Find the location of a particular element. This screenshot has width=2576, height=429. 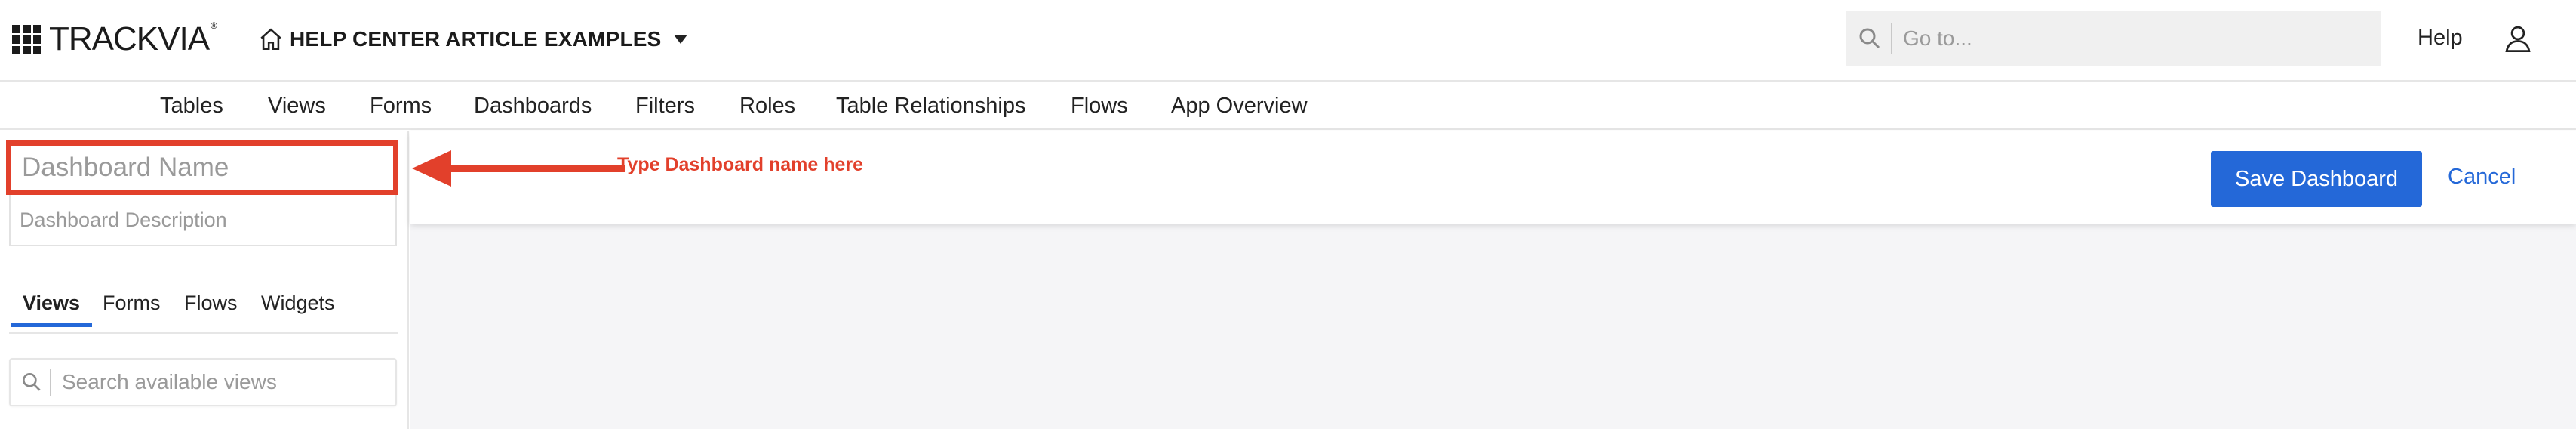

grid-logo-icon is located at coordinates (26, 39).